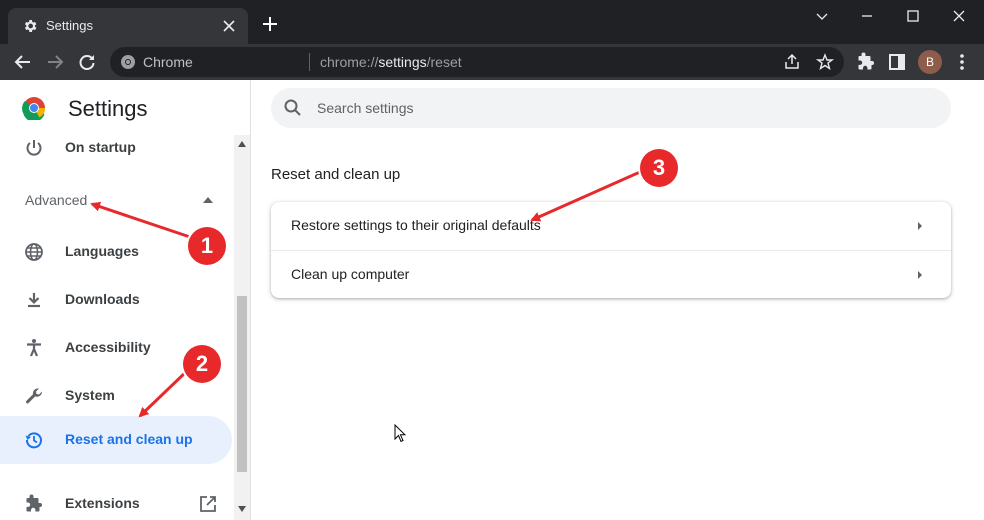 Image resolution: width=984 pixels, height=520 pixels. I want to click on wrench-icon, so click(34, 396).